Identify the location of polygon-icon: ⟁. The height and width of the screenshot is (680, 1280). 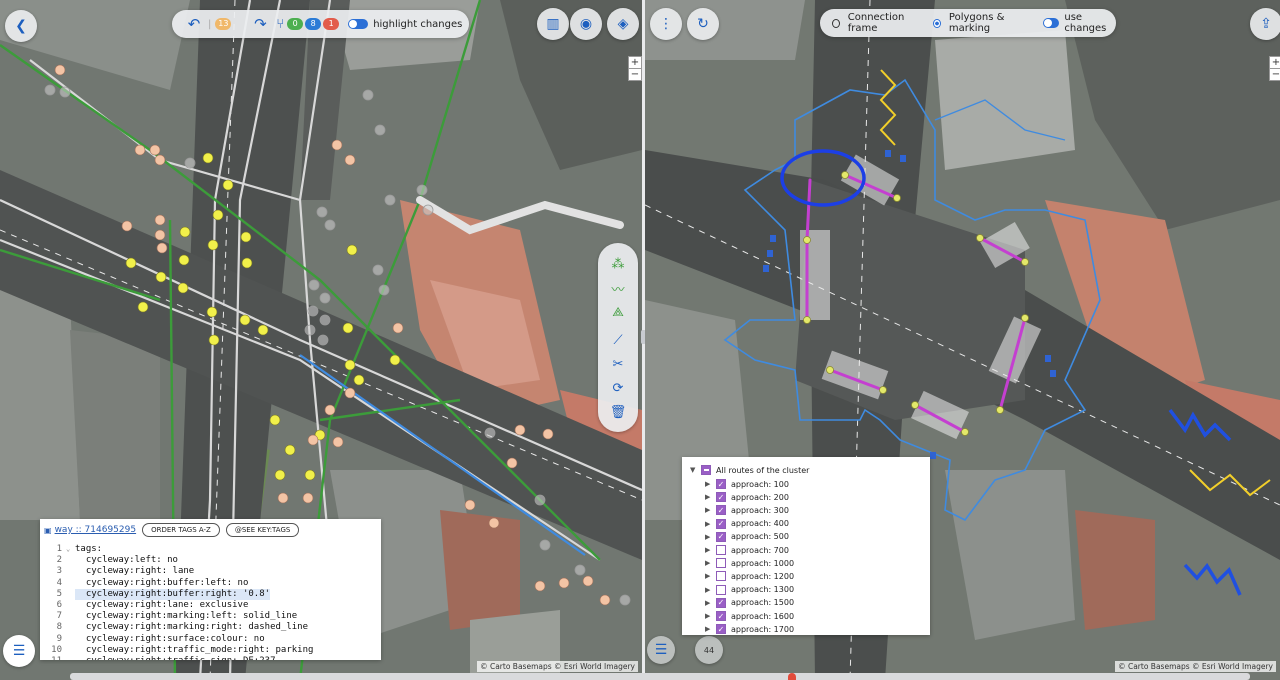
(618, 312).